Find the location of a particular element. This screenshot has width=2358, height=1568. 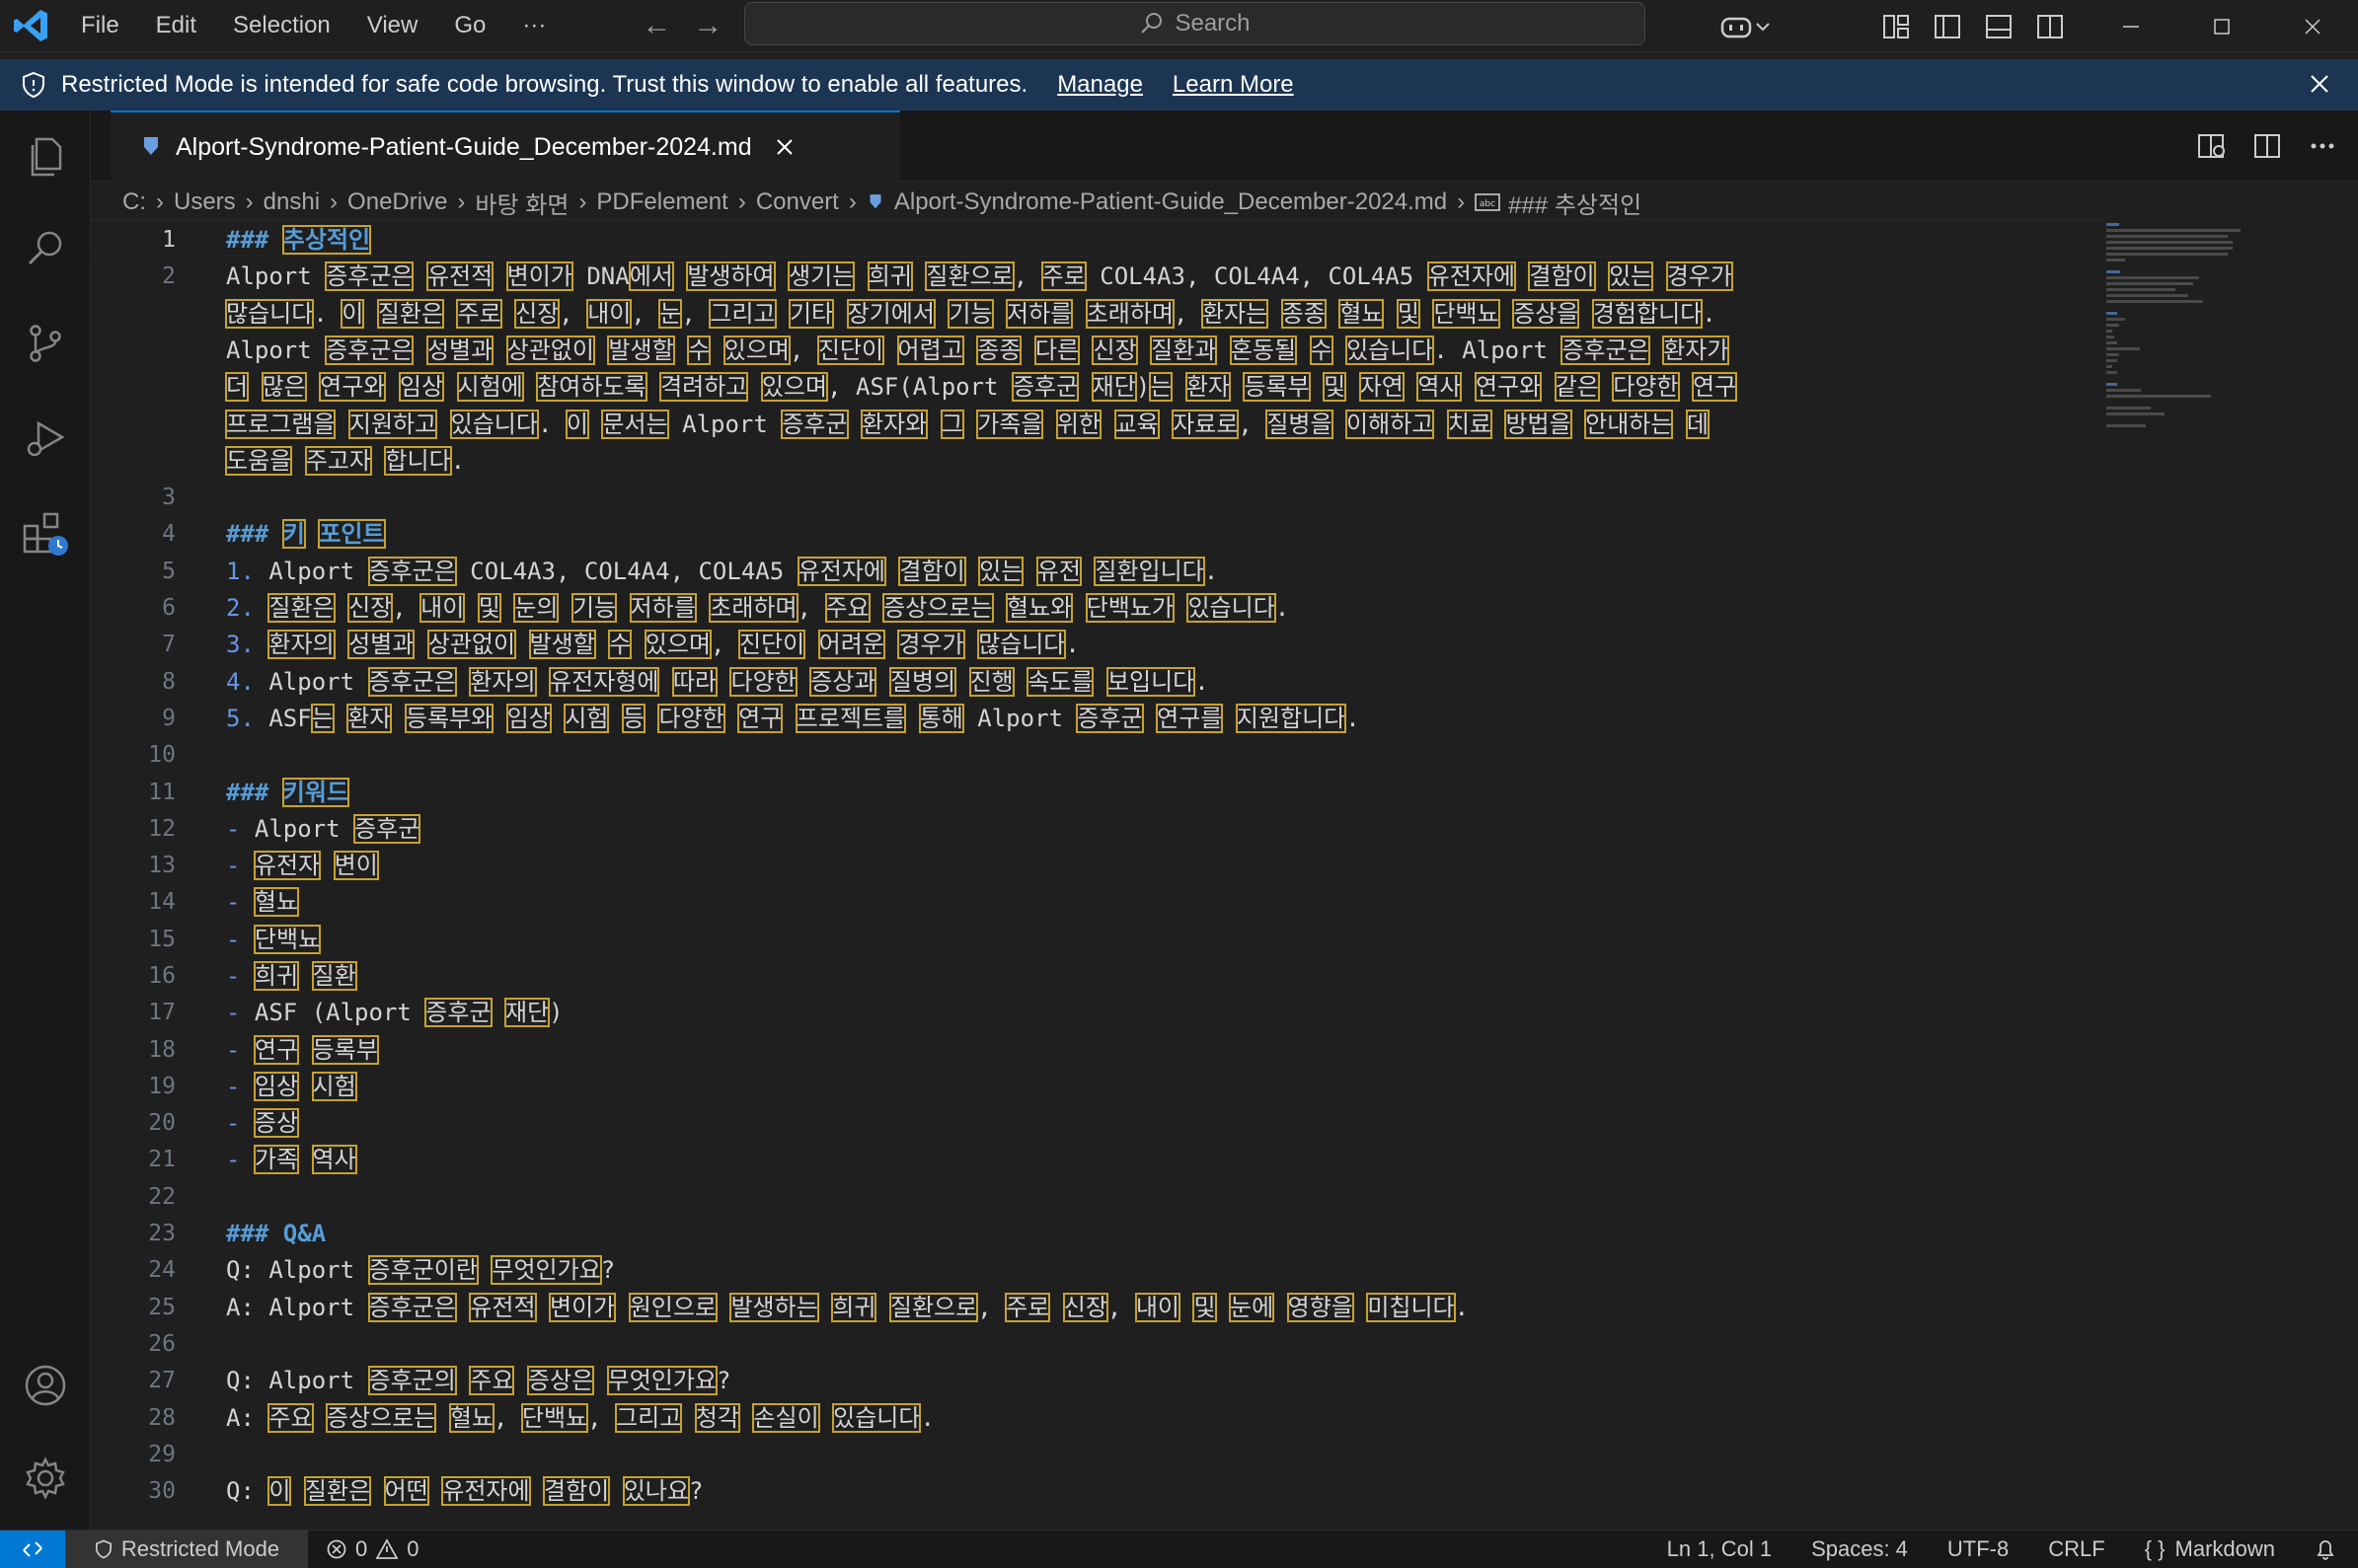

editor-line: 1 ### 추상적인 is located at coordinates (1097, 240).